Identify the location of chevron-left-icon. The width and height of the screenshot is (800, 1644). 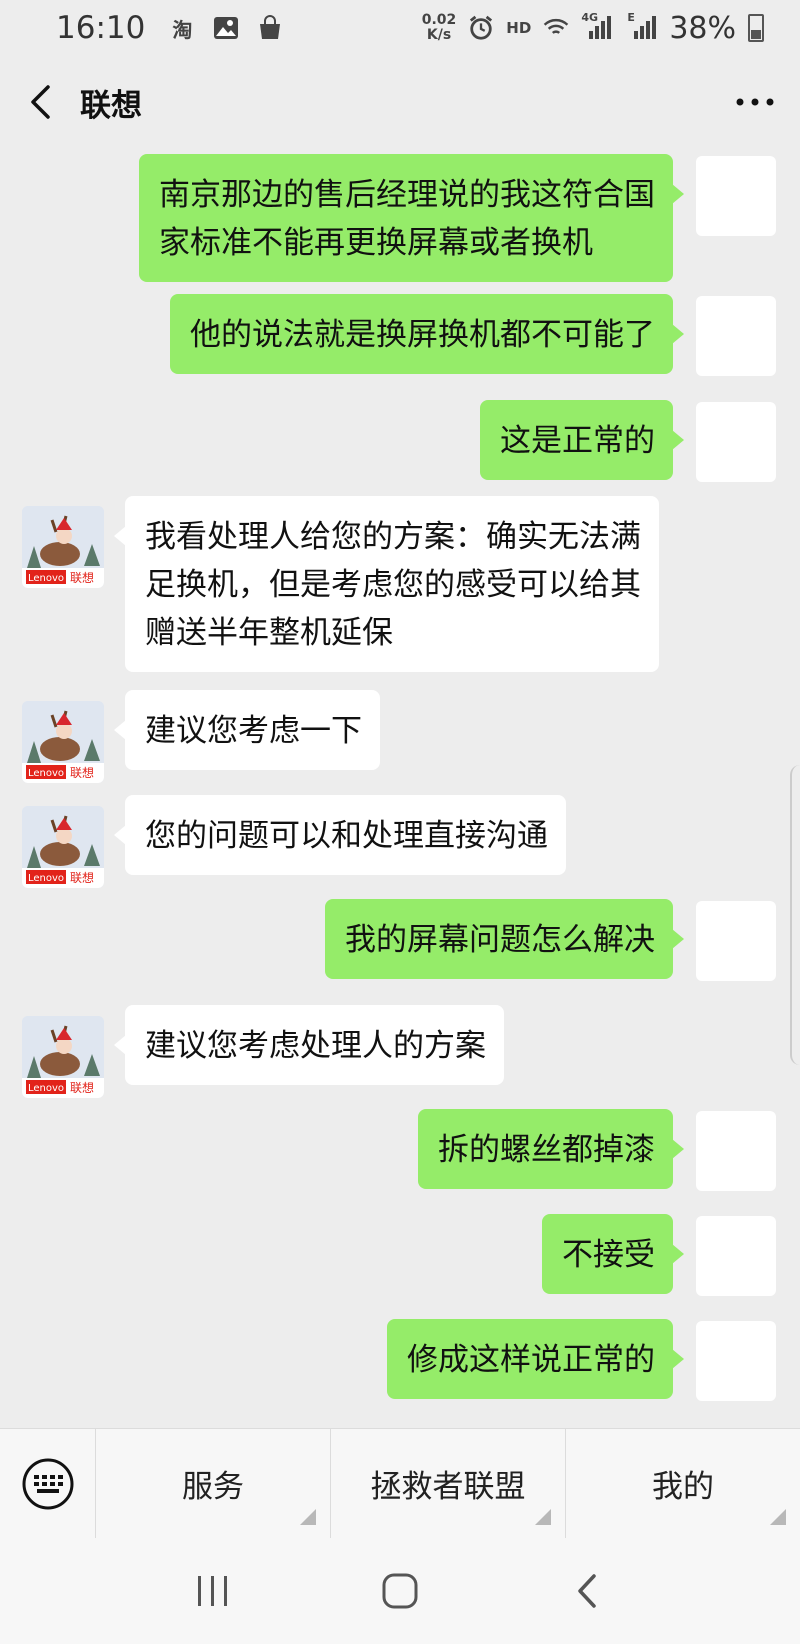
(40, 102).